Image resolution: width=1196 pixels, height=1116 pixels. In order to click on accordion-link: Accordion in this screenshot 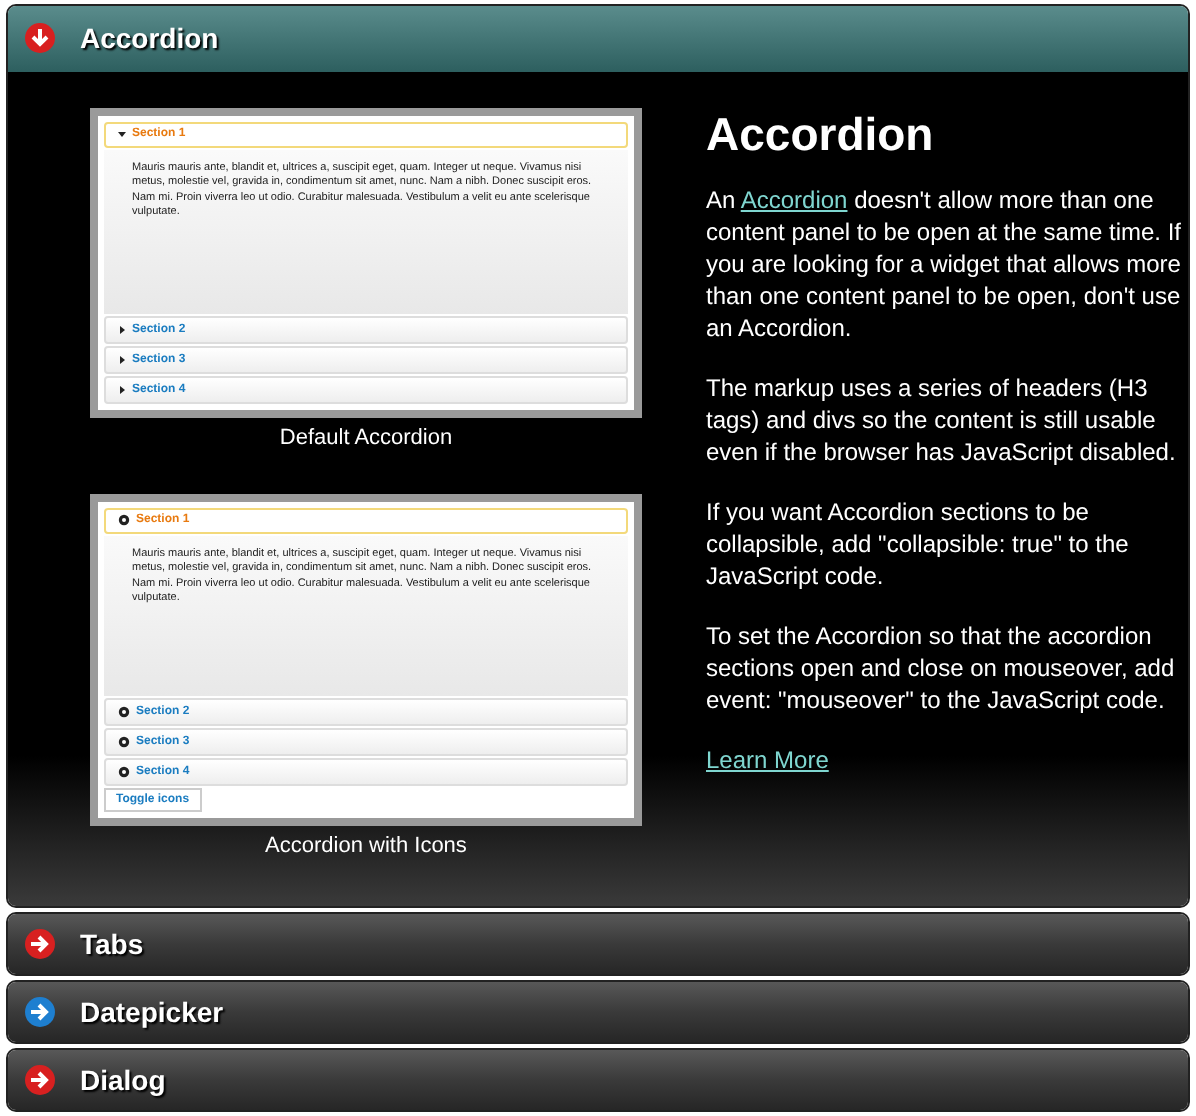, I will do `click(794, 199)`.